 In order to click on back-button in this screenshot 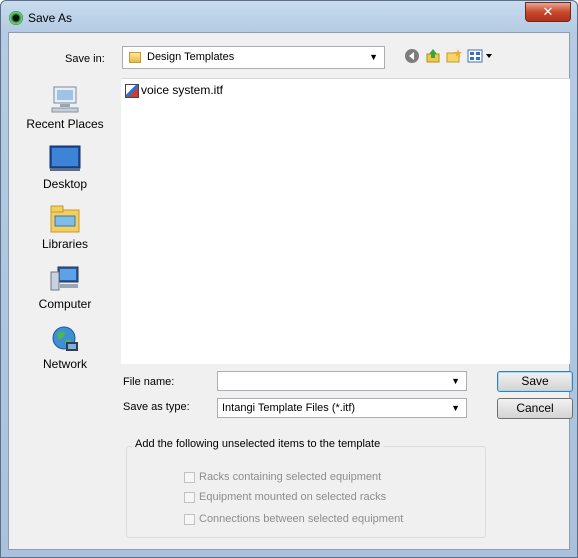, I will do `click(412, 57)`.